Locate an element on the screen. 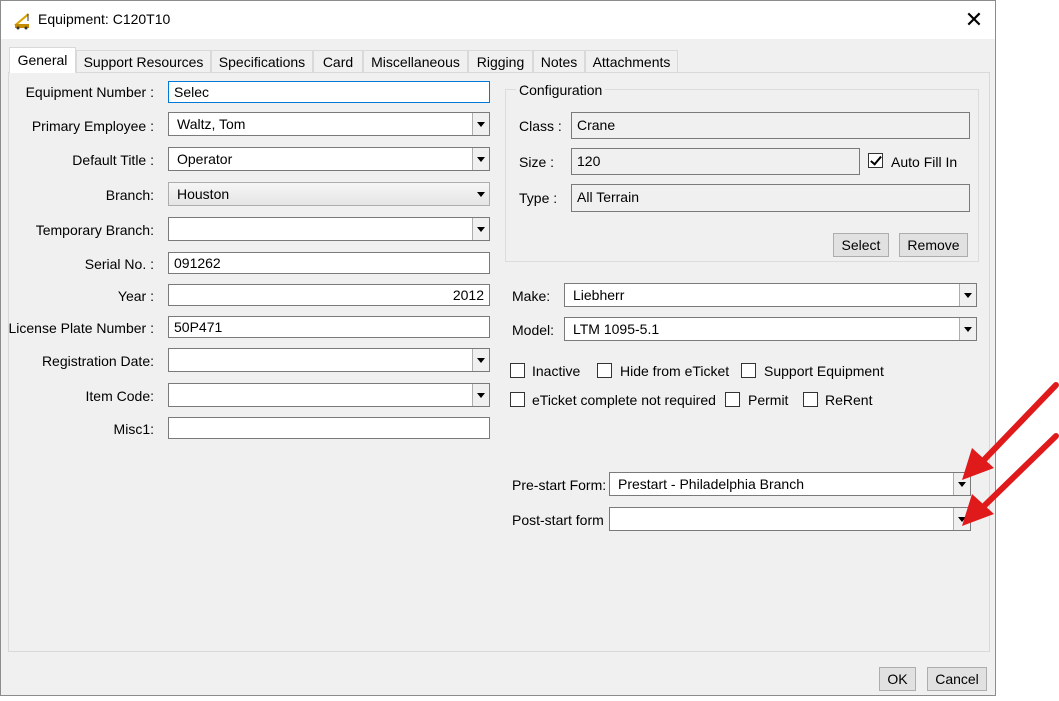  ok-button: OK is located at coordinates (897, 679).